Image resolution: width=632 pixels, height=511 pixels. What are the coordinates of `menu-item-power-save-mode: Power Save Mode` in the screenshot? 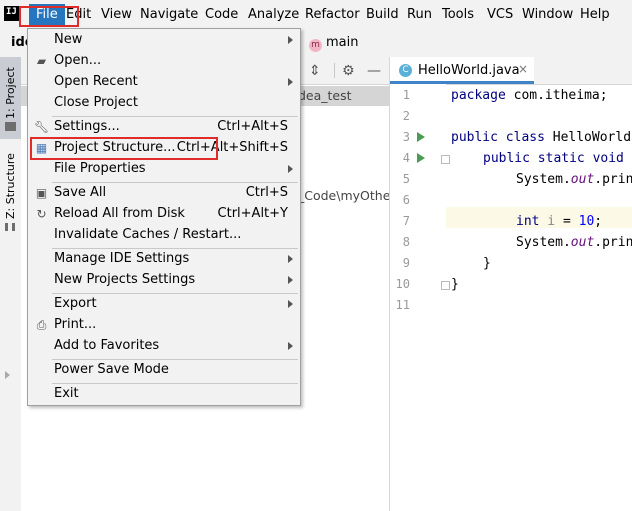 It's located at (164, 370).